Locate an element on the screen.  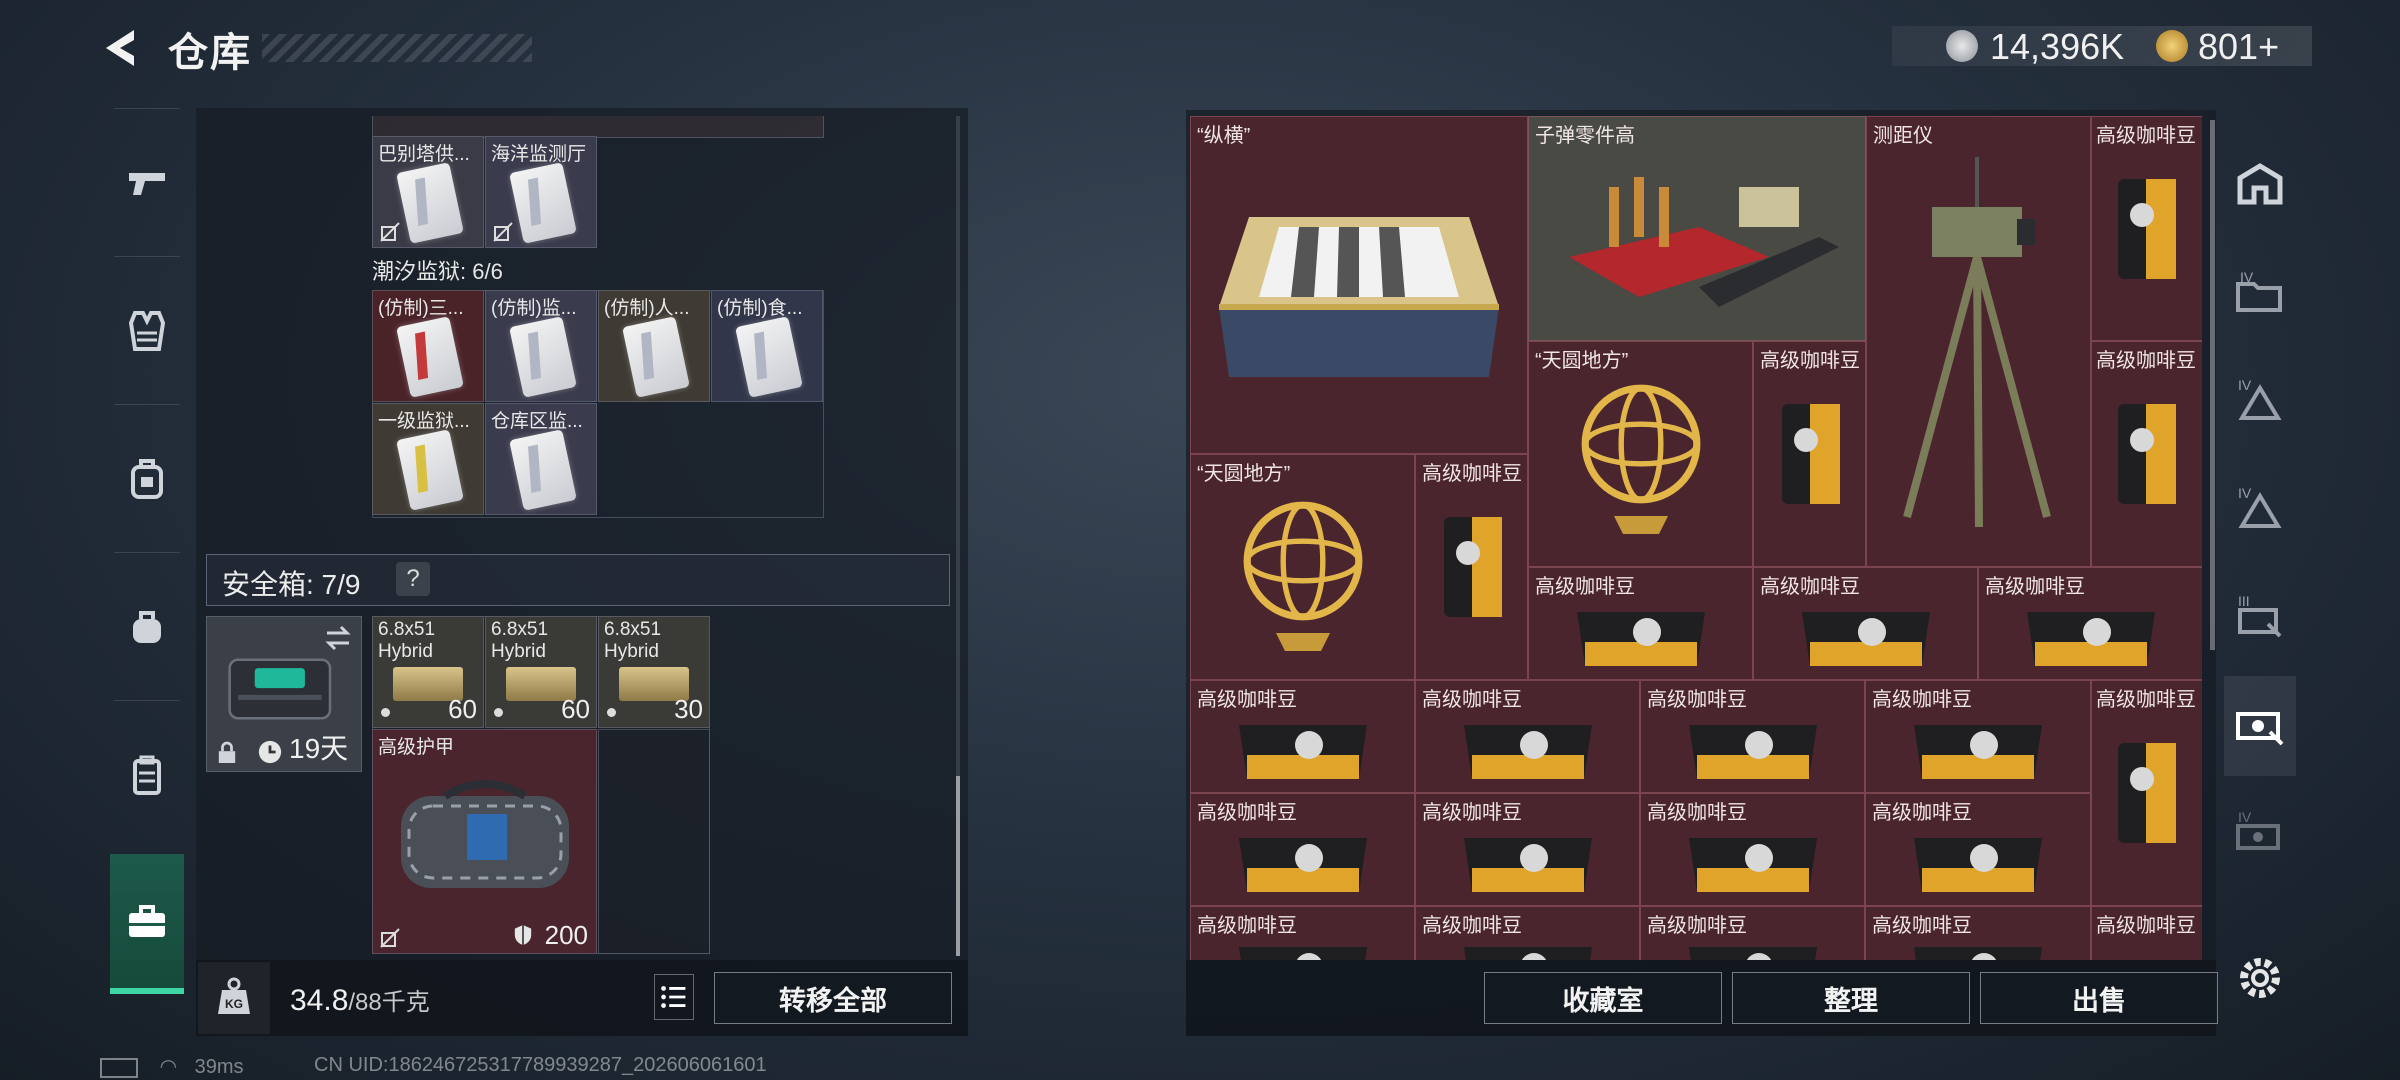
safebox-case: 19天 is located at coordinates (284, 694).